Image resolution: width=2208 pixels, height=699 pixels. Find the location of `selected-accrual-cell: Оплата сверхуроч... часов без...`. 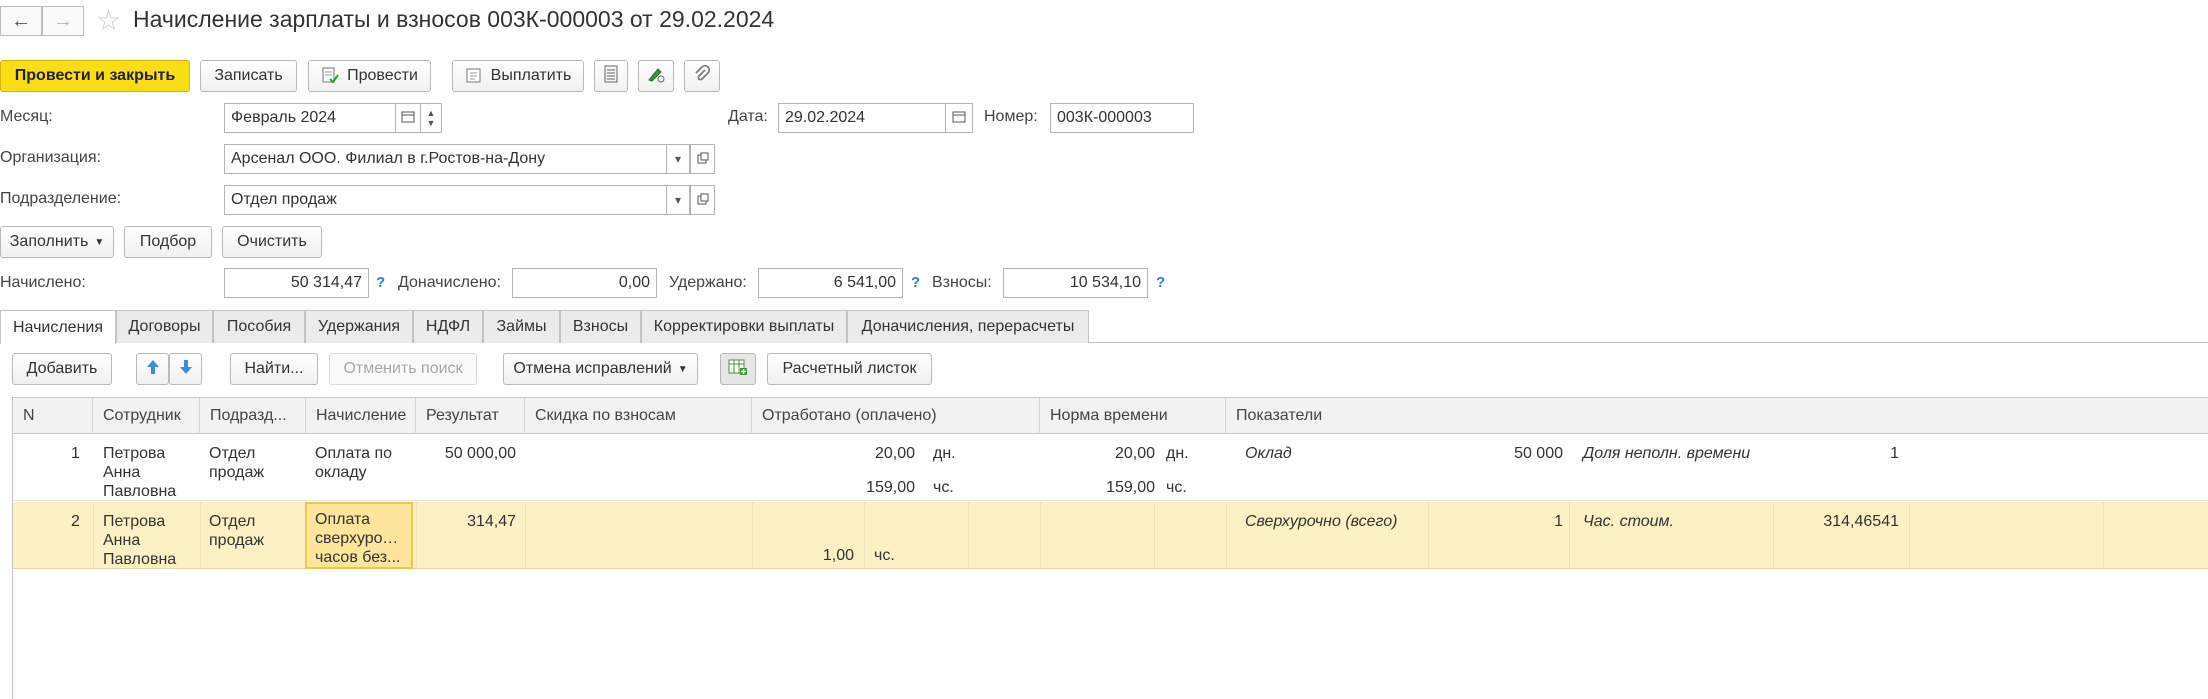

selected-accrual-cell: Оплата сверхуроч... часов без... is located at coordinates (359, 535).